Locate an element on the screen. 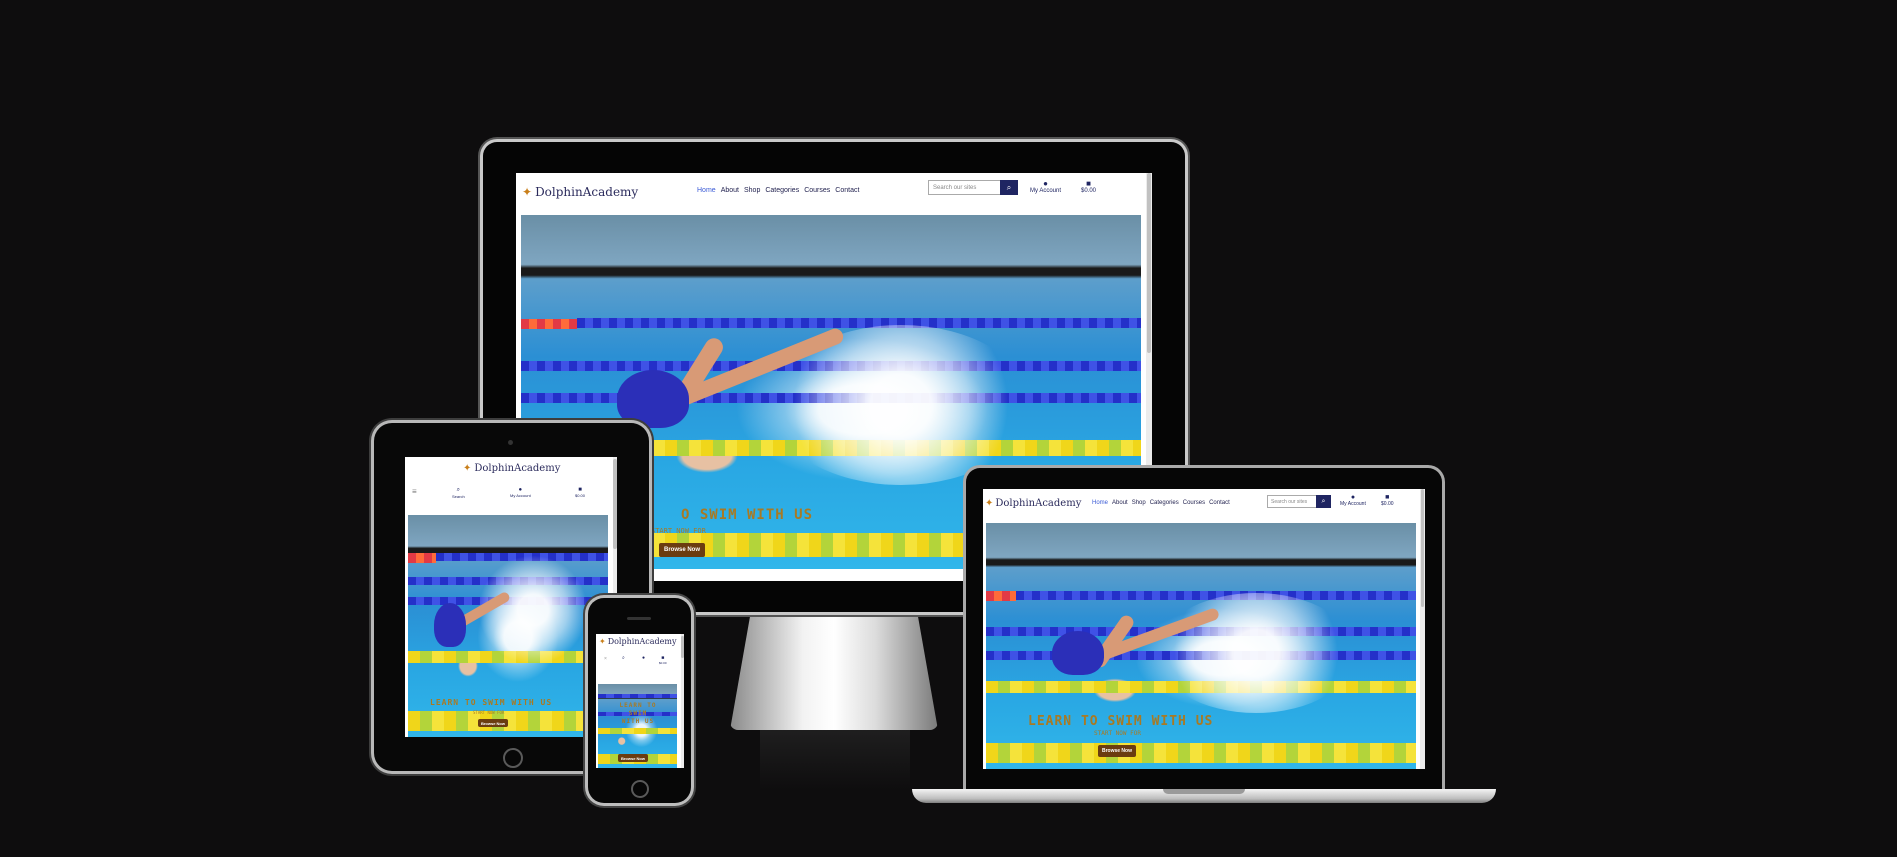  search-button-laptop: ⌕ is located at coordinates (1323, 501).